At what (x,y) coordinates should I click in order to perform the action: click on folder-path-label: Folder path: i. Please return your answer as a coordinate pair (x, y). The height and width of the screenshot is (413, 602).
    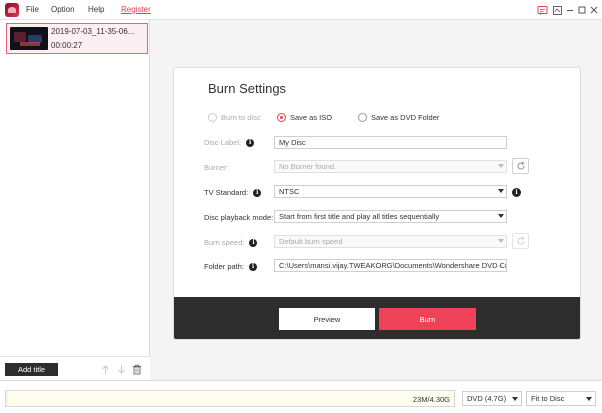
    Looking at the image, I should click on (231, 266).